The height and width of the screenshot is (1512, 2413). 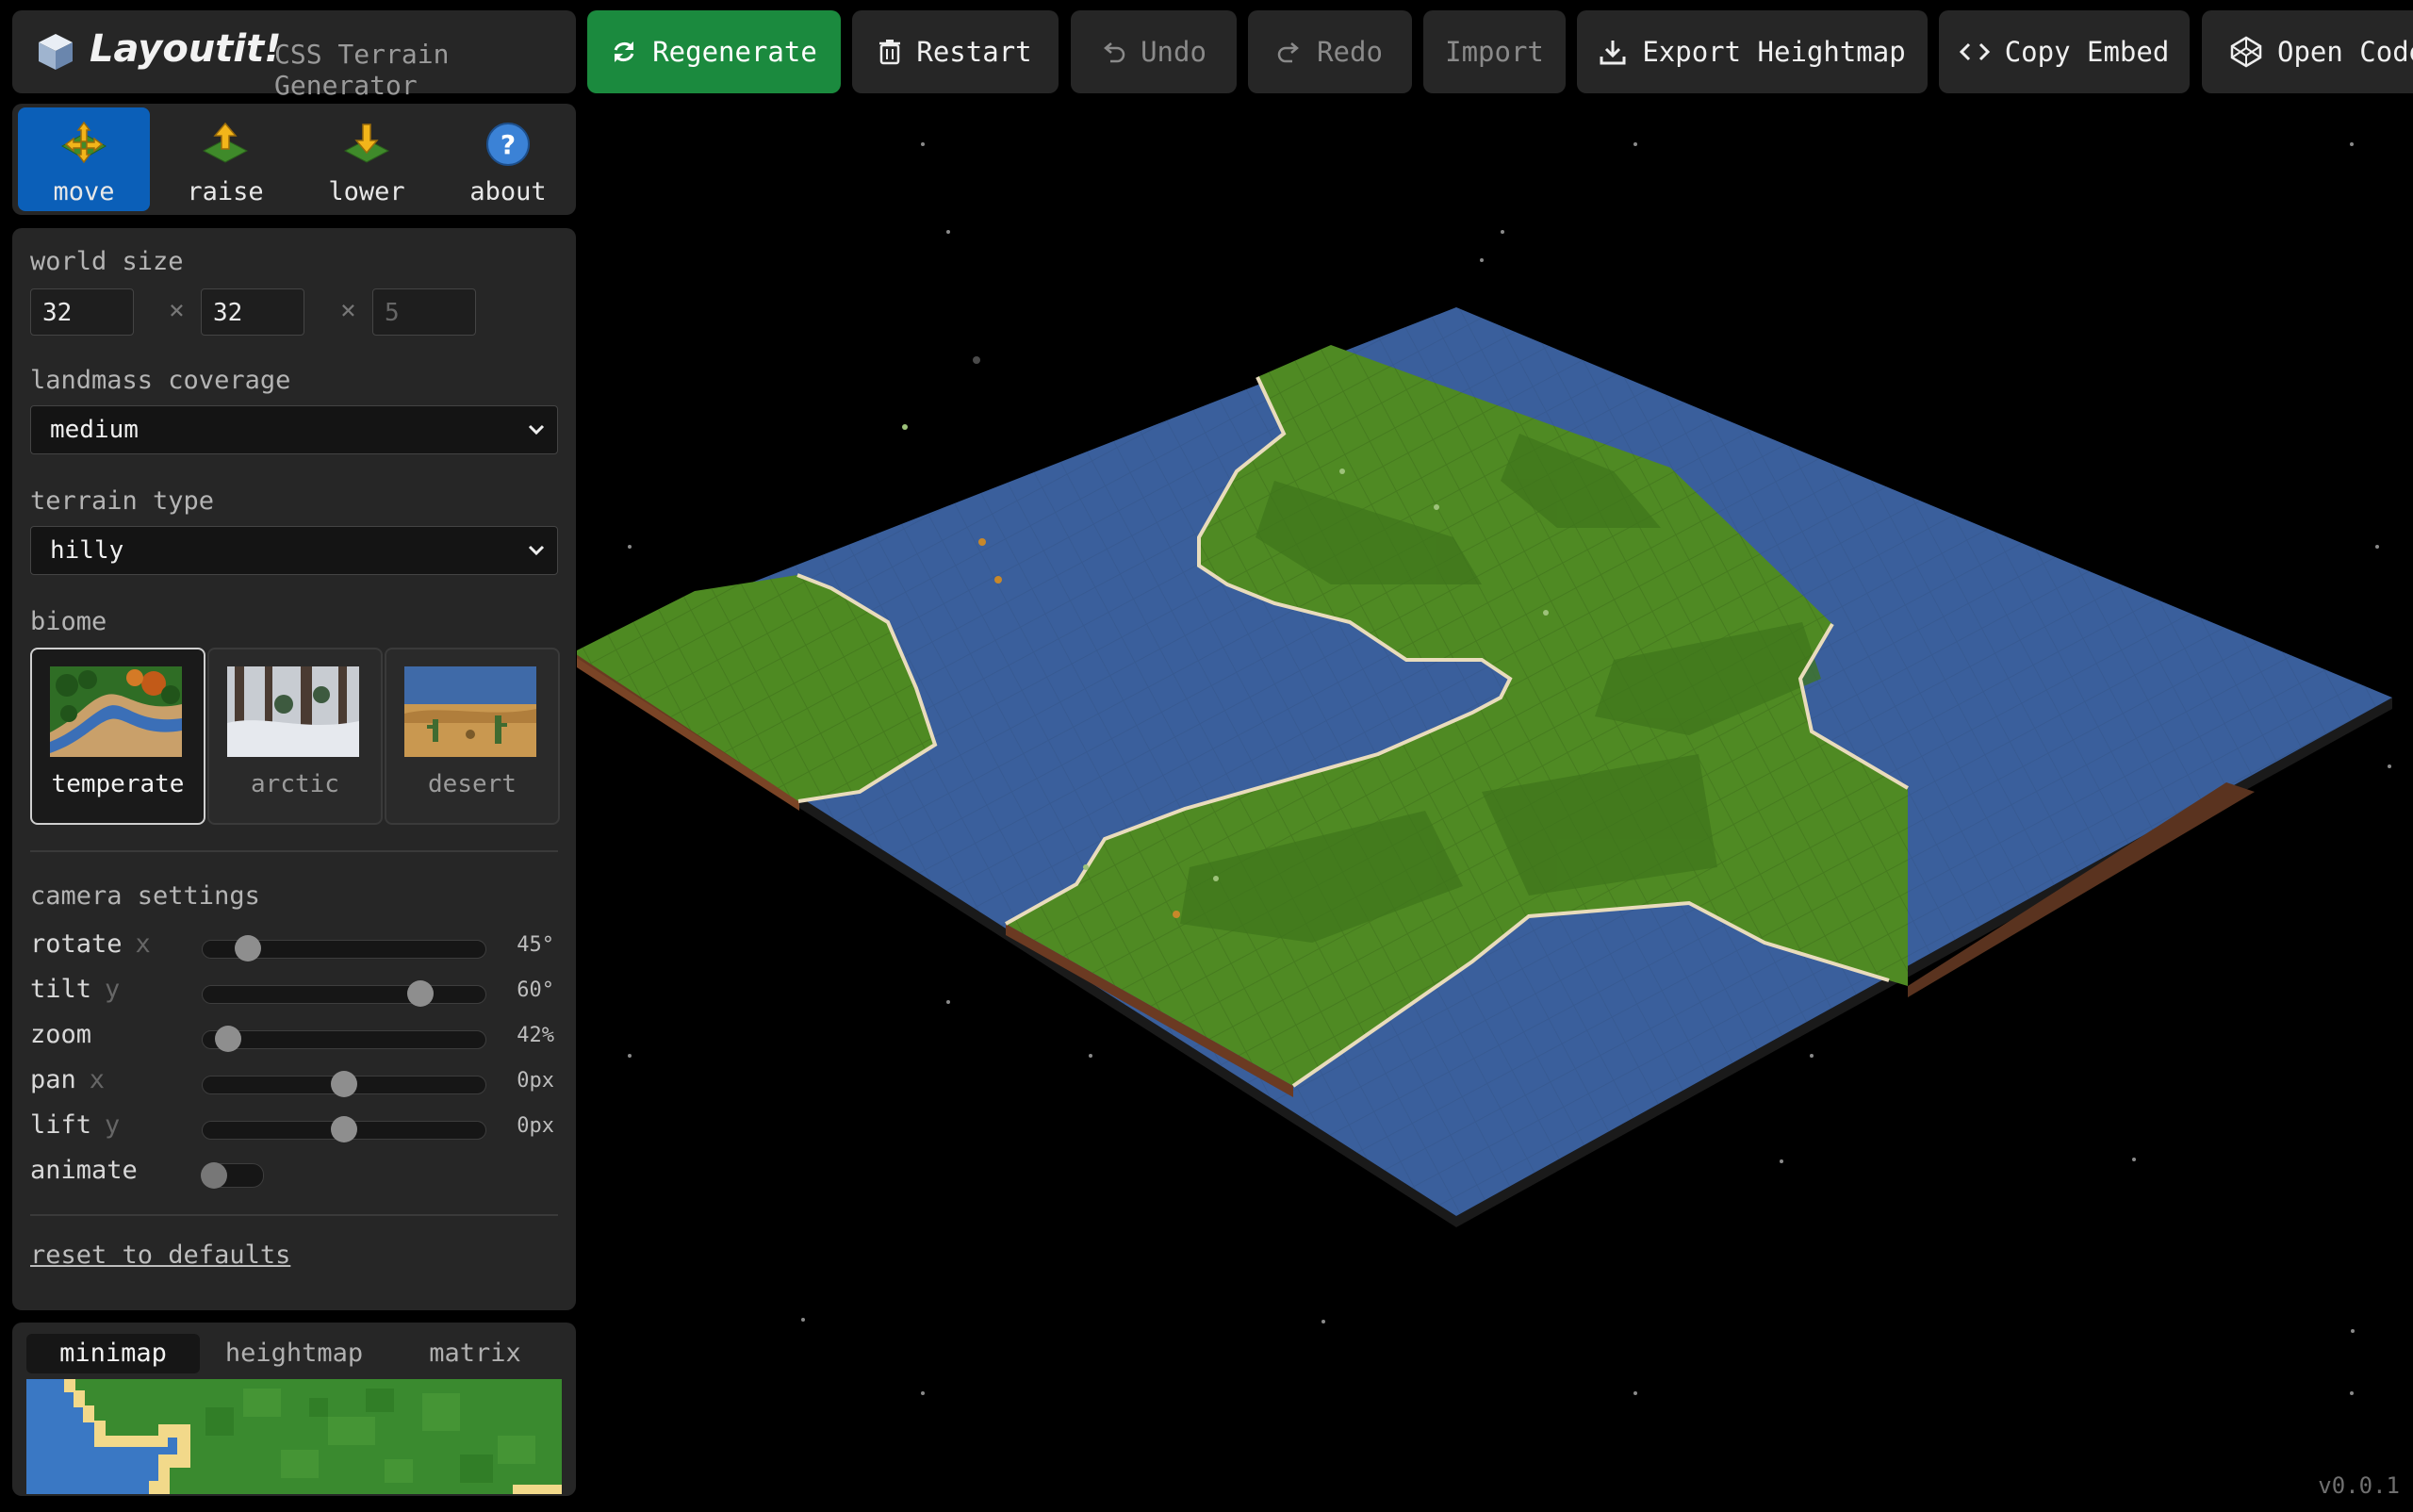 I want to click on temperate-thumbnail, so click(x=116, y=712).